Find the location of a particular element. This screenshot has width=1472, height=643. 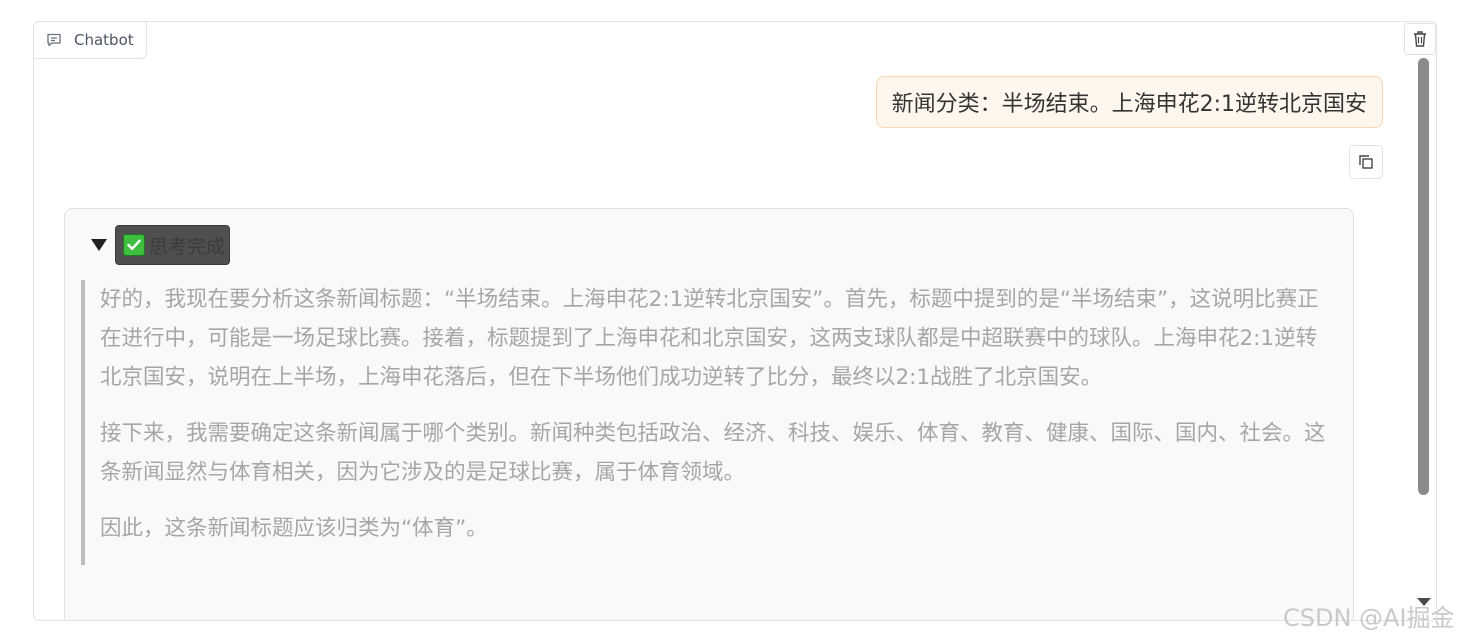

trash-icon is located at coordinates (1420, 39).